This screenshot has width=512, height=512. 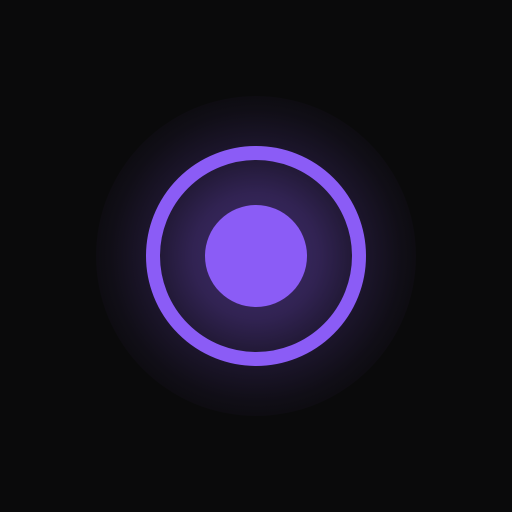 I want to click on record-dot, so click(x=256, y=256).